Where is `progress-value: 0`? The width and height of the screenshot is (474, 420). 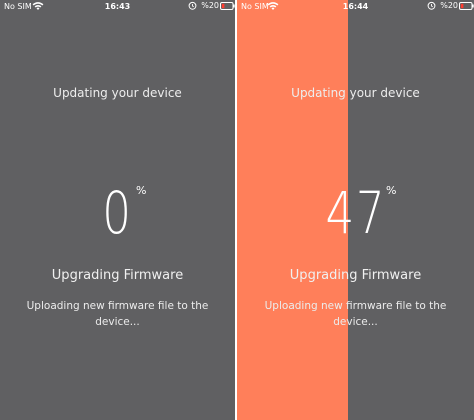
progress-value: 0 is located at coordinates (117, 213).